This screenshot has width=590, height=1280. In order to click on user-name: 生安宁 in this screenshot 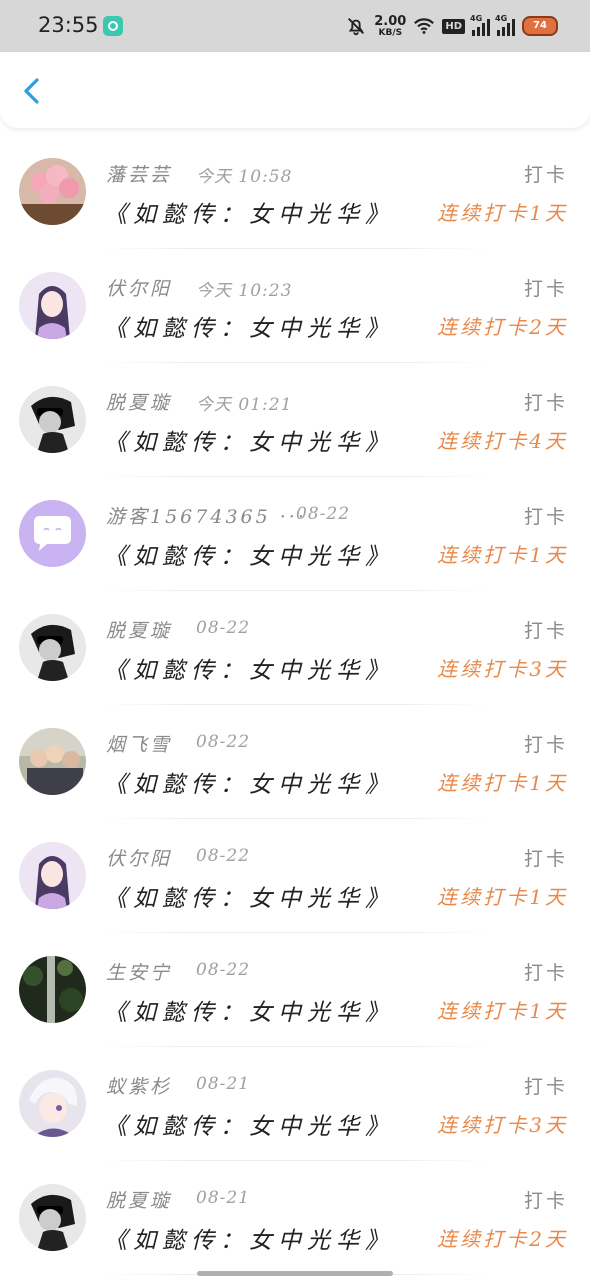, I will do `click(139, 971)`.